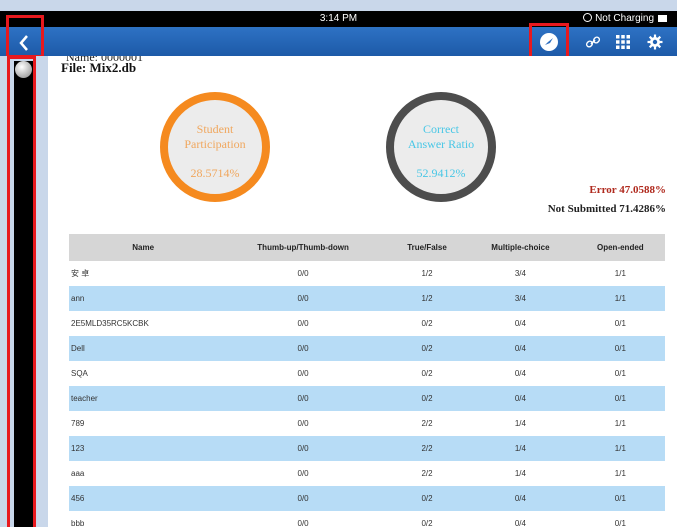 The image size is (677, 527). What do you see at coordinates (143, 448) in the screenshot?
I see `cell-name: 123` at bounding box center [143, 448].